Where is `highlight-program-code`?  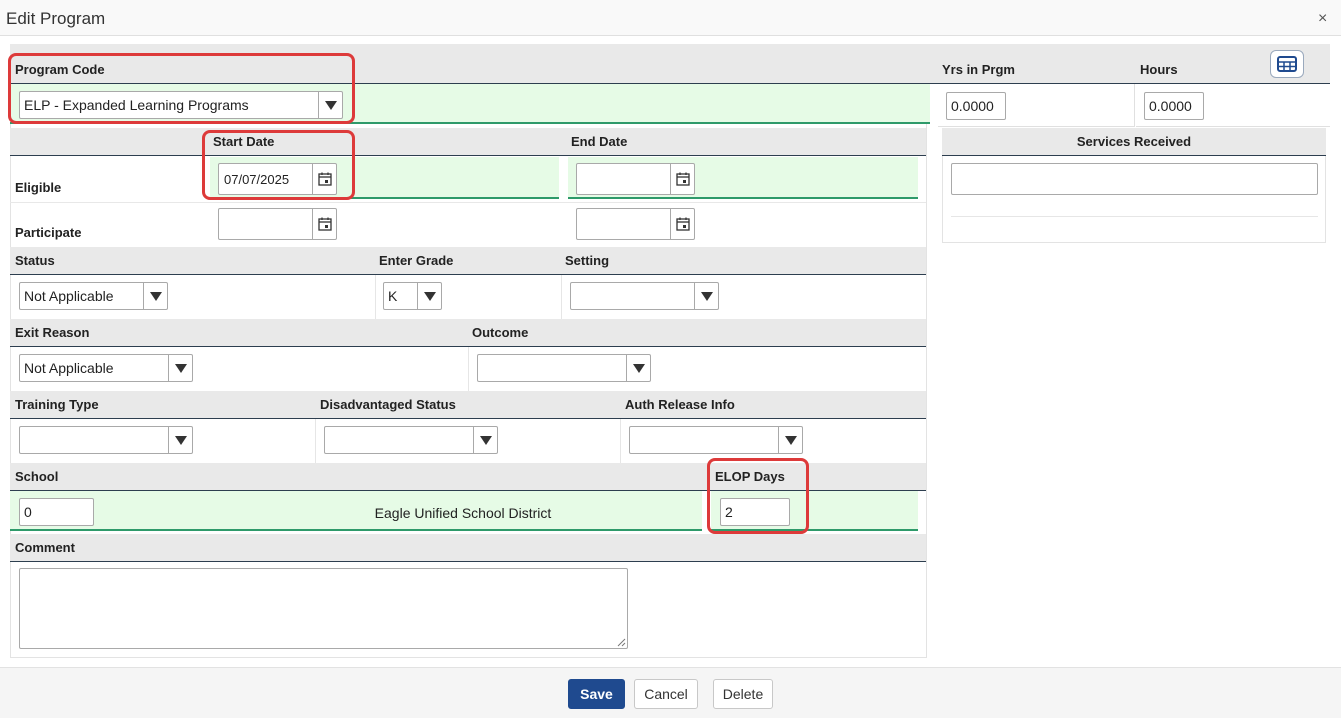 highlight-program-code is located at coordinates (181, 88).